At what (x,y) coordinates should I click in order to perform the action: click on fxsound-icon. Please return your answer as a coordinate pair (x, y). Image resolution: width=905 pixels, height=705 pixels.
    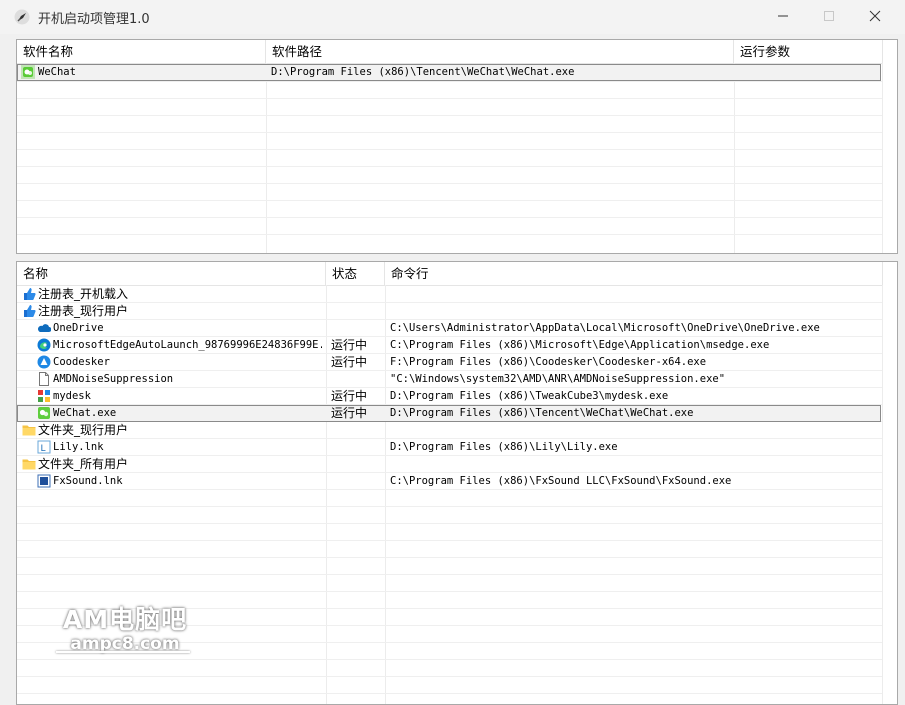
    Looking at the image, I should click on (44, 481).